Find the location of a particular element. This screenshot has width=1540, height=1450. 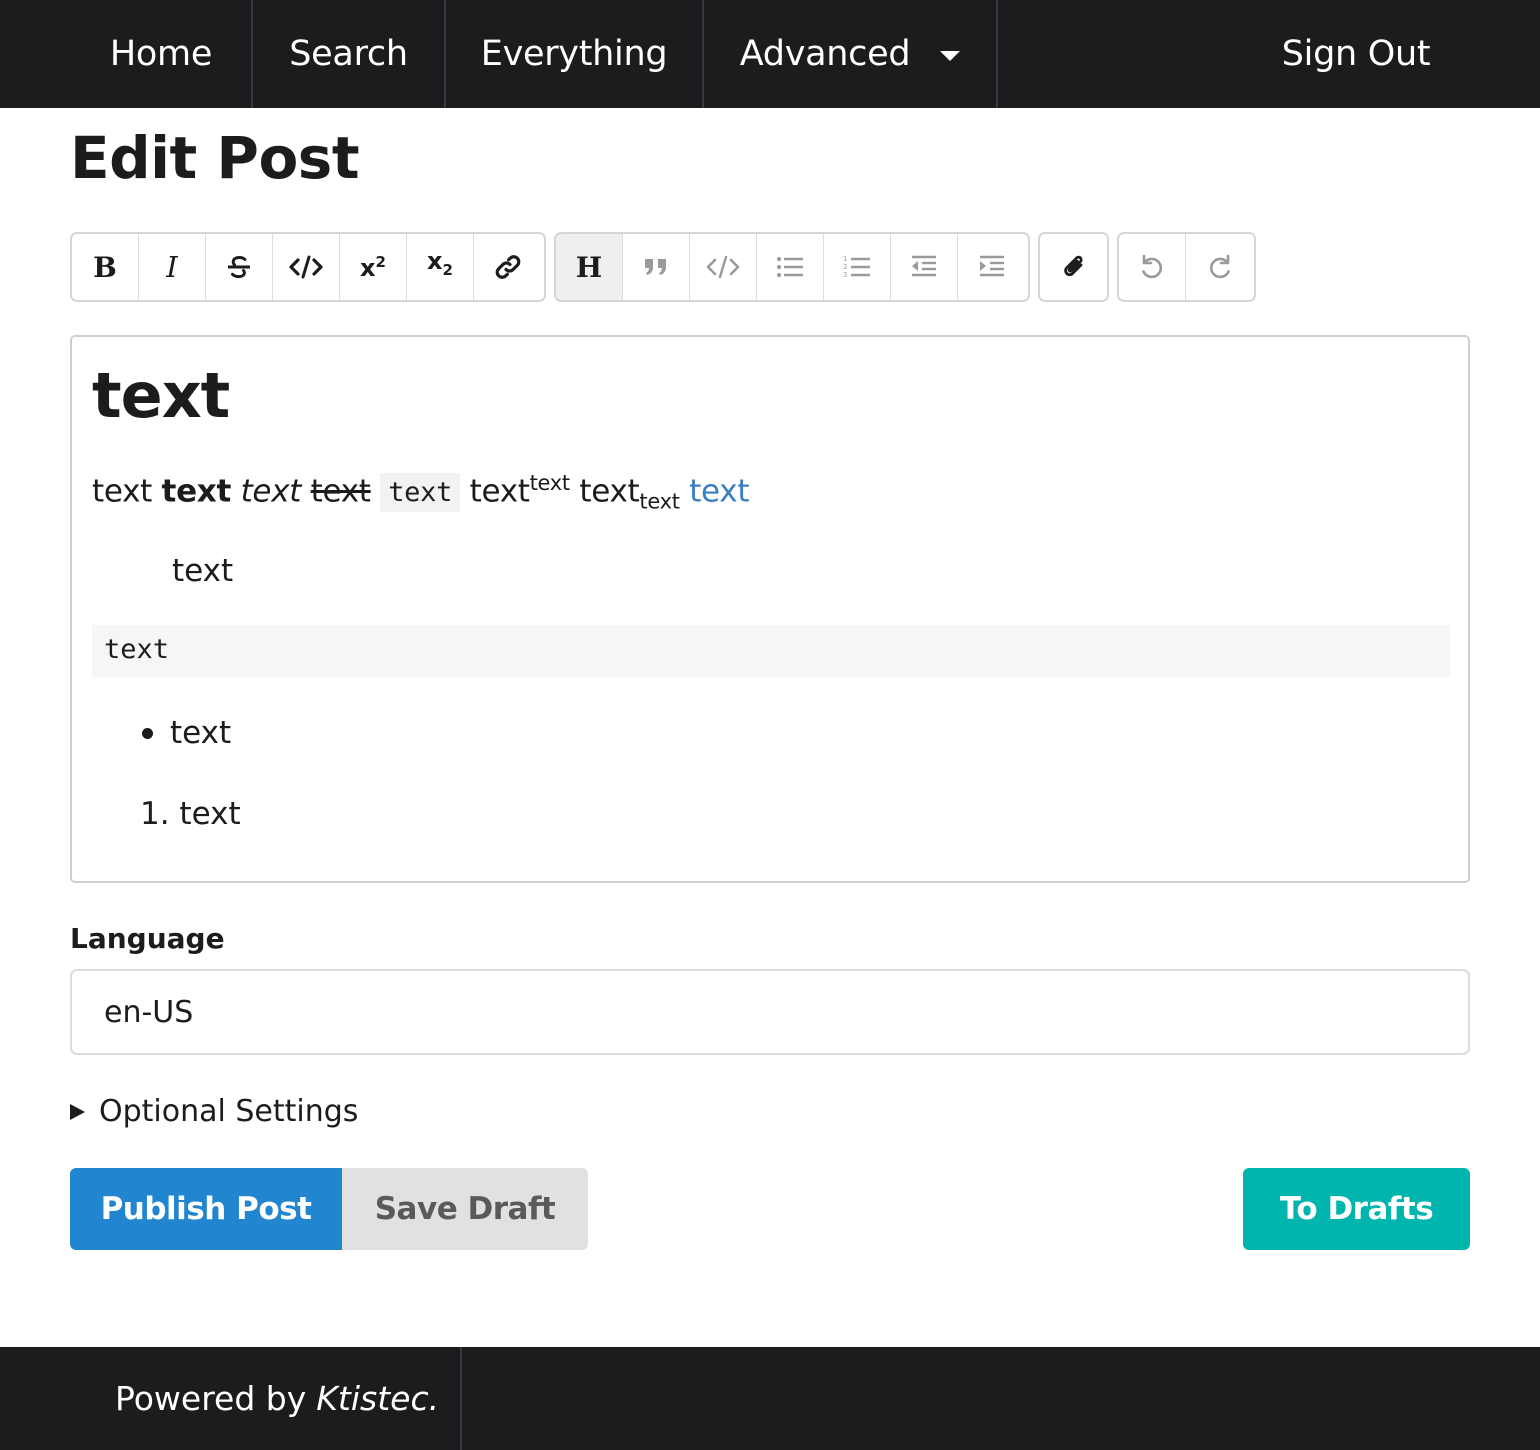

link-icon is located at coordinates (507, 267).